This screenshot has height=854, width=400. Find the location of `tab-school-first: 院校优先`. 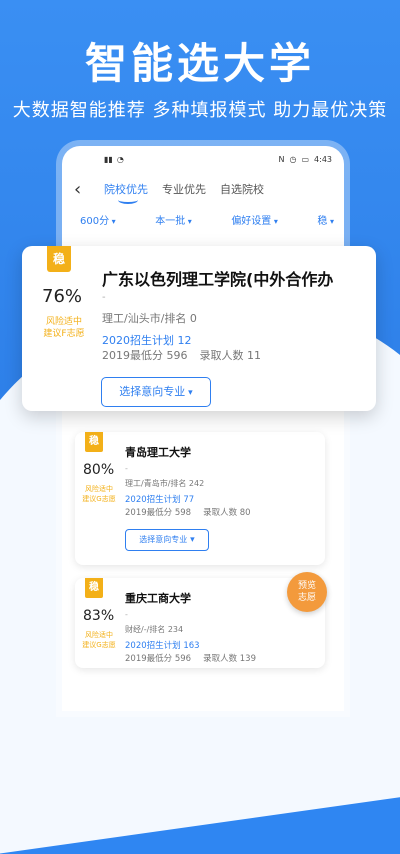

tab-school-first: 院校优先 is located at coordinates (126, 192).